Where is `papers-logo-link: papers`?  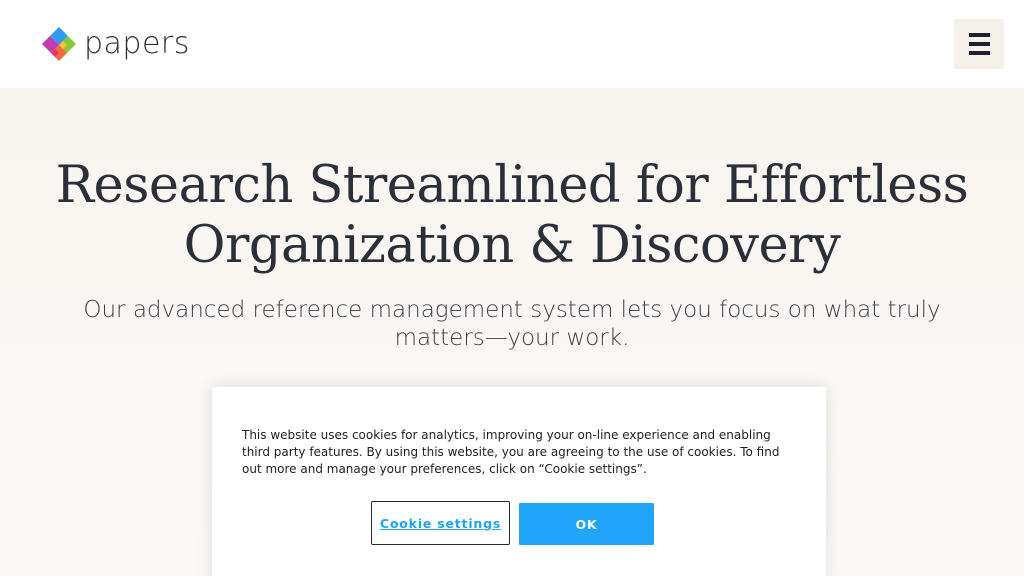
papers-logo-link: papers is located at coordinates (115, 44).